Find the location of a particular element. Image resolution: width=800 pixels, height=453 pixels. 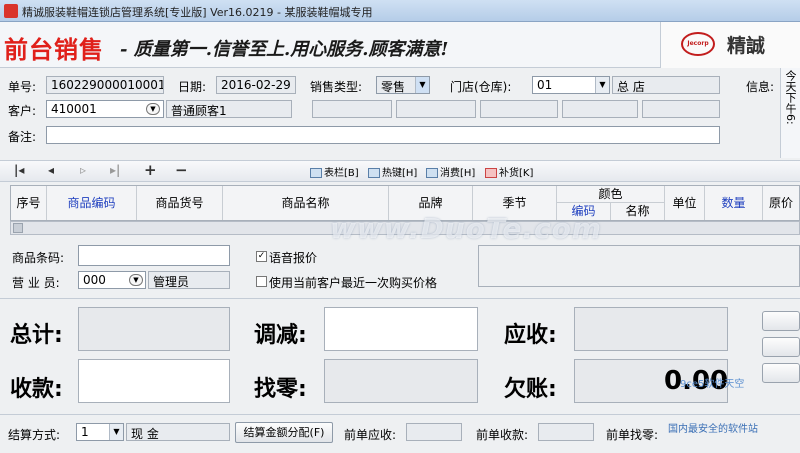

logo-text: 精誠 is located at coordinates (746, 46).